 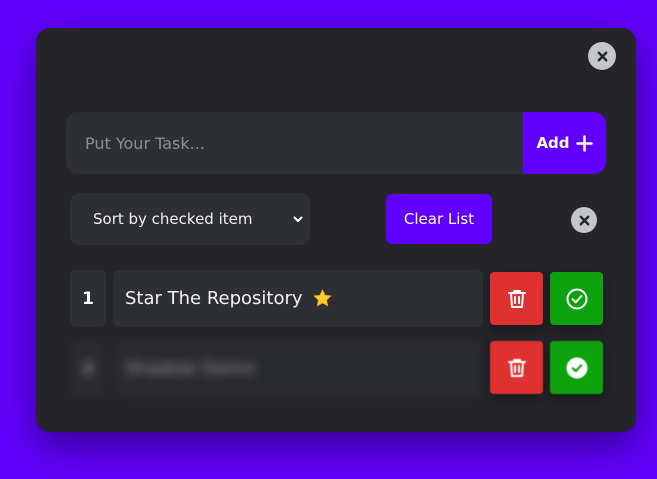 I want to click on add-button-label: Add, so click(x=553, y=143).